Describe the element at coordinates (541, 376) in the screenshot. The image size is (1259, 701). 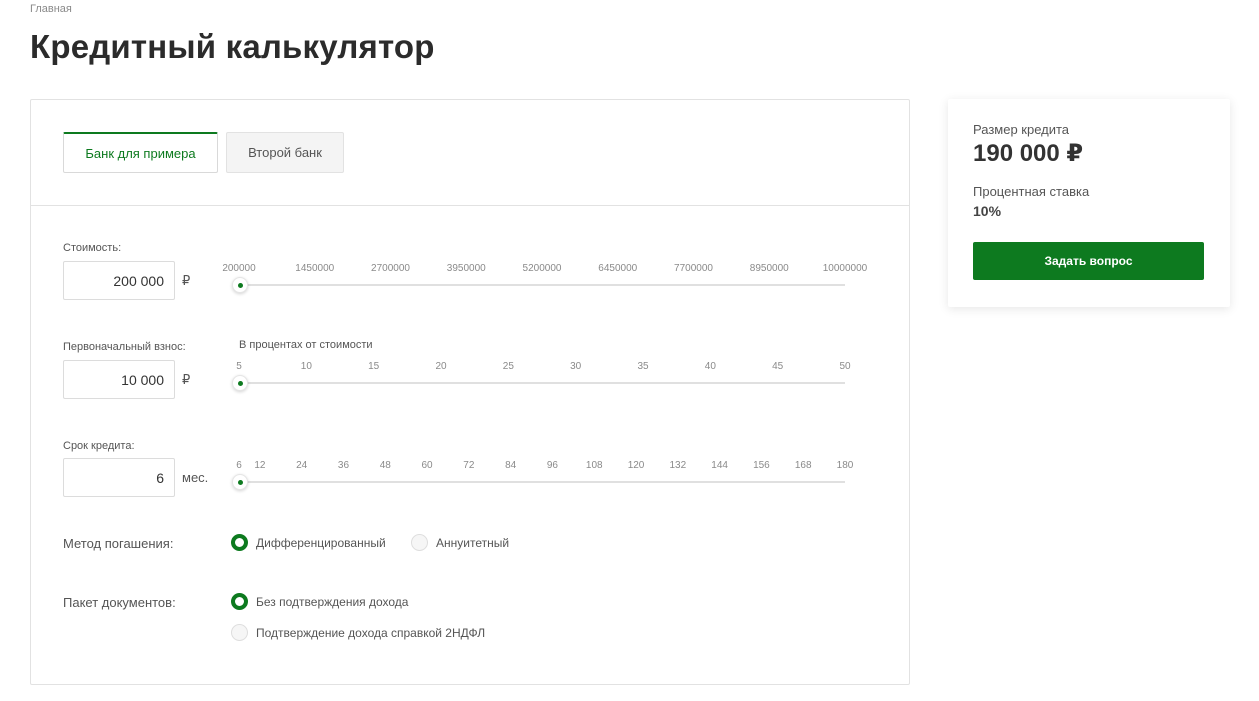
I see `down-payment-slider: 5 10 15 20 25 30 35 40 45 50` at that location.